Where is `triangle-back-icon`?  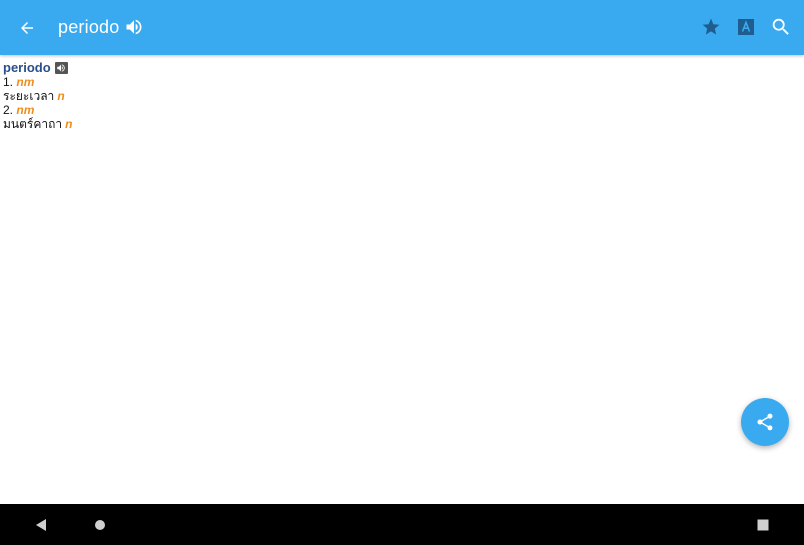 triangle-back-icon is located at coordinates (41, 525).